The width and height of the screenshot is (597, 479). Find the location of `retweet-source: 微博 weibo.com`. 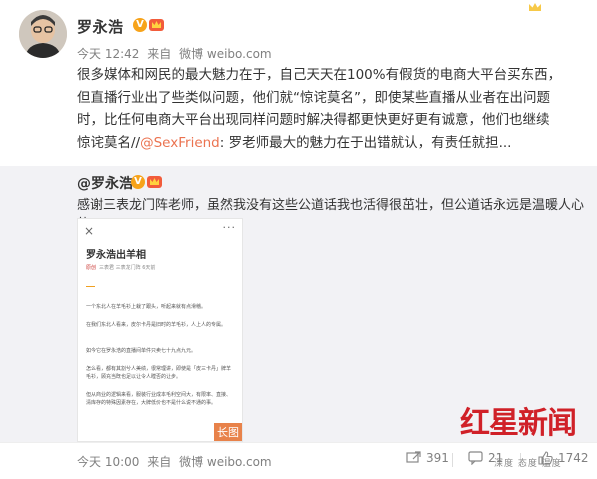

retweet-source: 微博 weibo.com is located at coordinates (225, 462).